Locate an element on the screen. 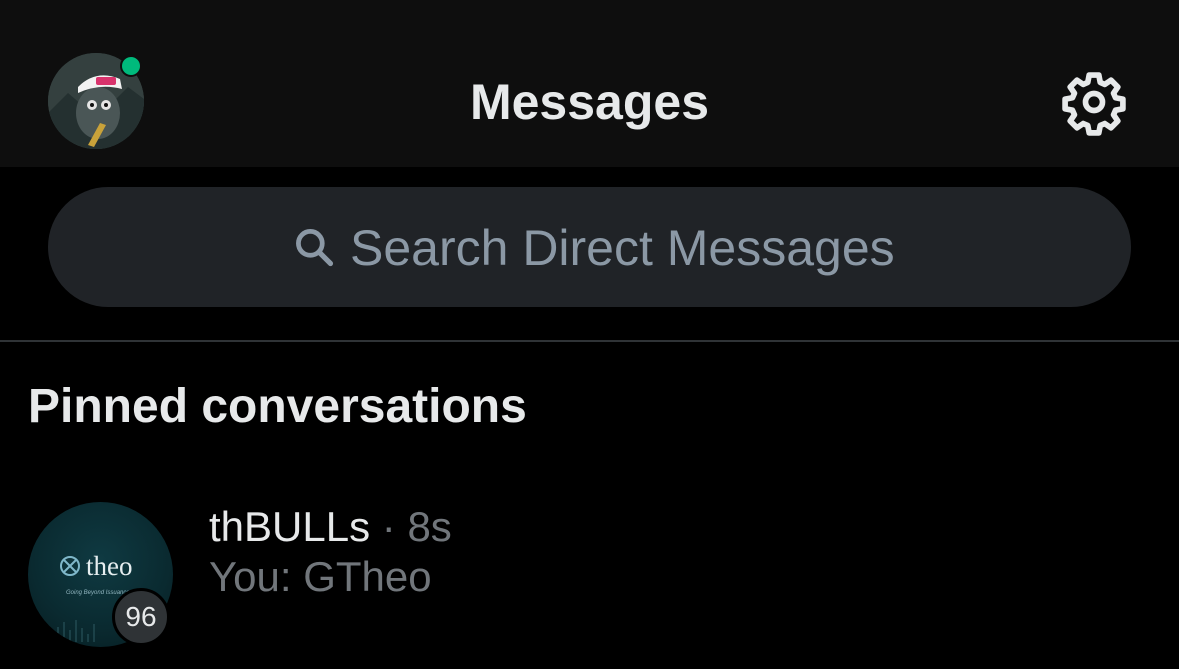 This screenshot has height=669, width=1179. conversation-title-line: thBULLs · 8s is located at coordinates (330, 527).